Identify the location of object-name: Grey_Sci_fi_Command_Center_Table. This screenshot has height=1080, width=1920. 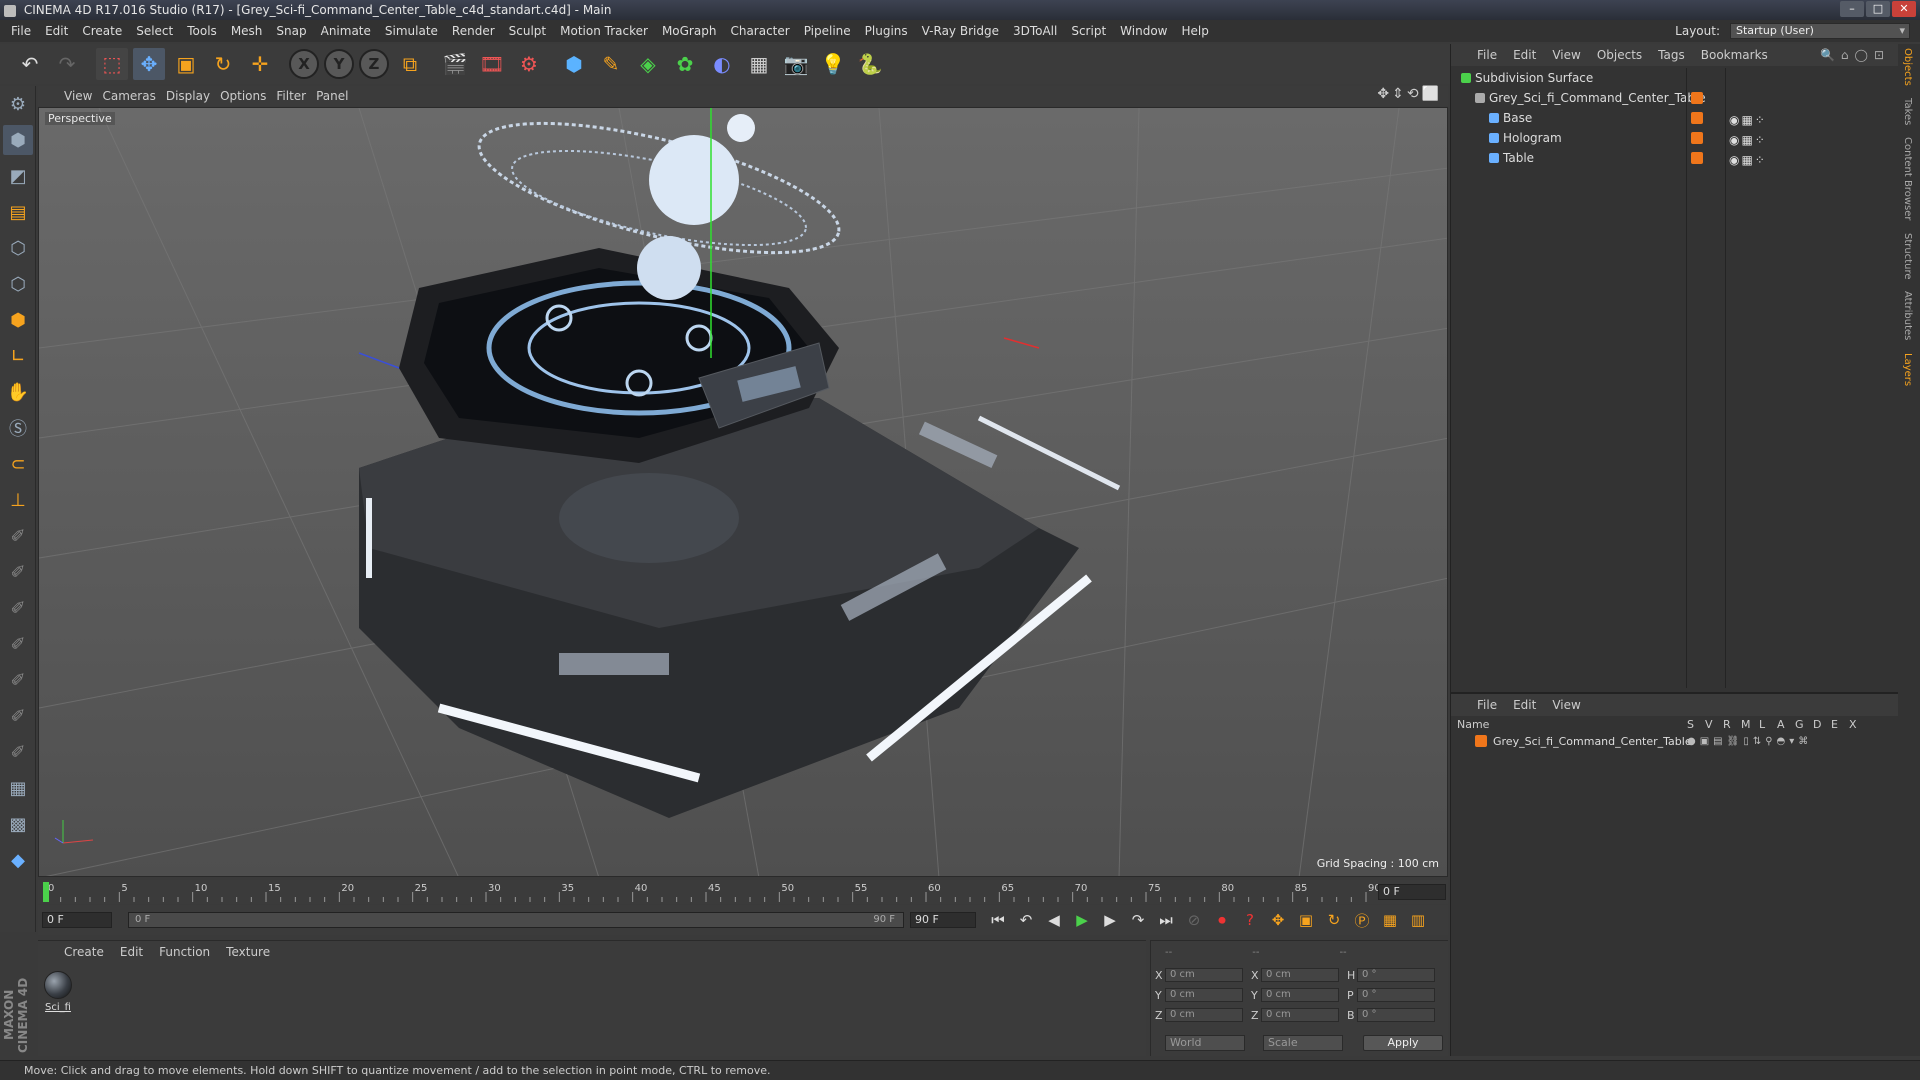
(1597, 98).